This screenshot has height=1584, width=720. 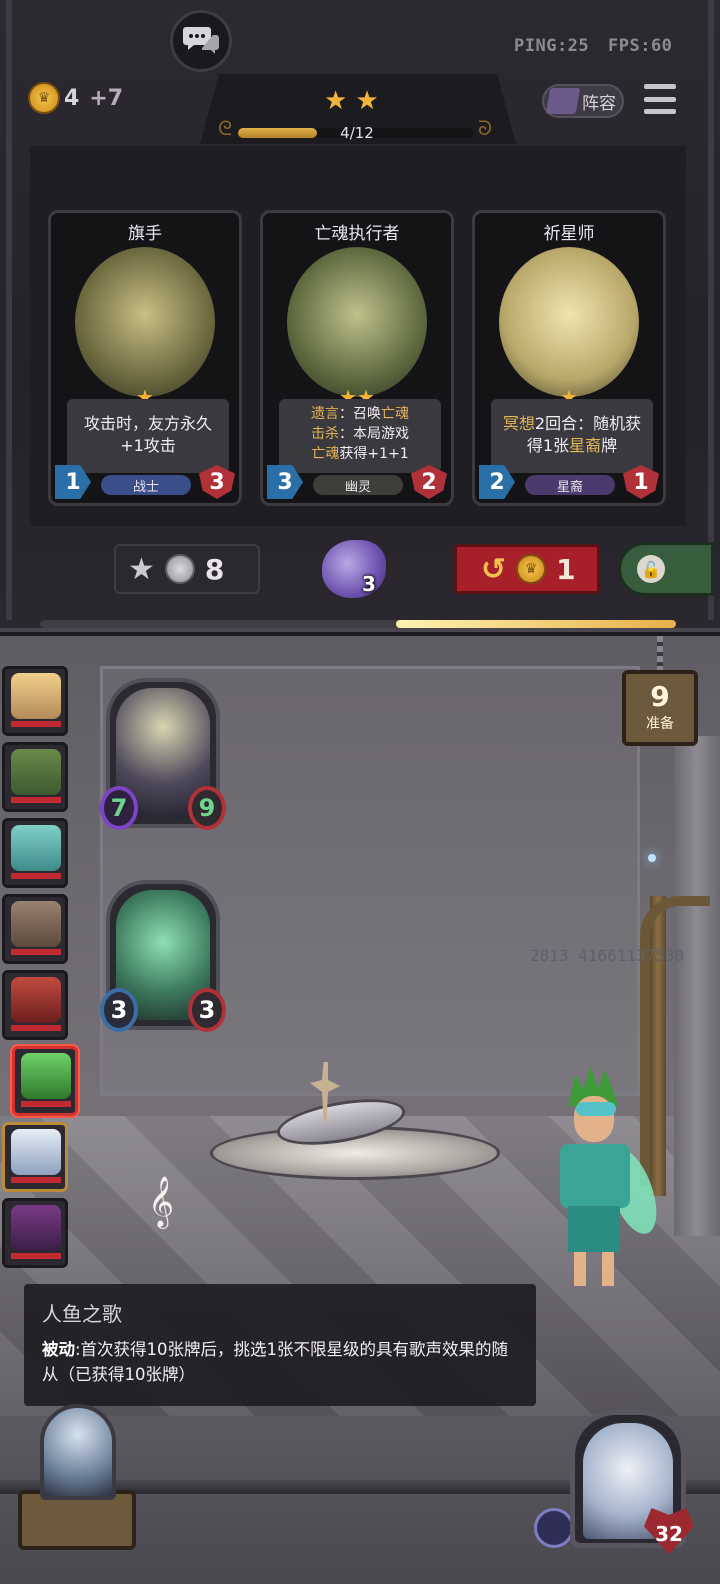 I want to click on ready-sign: 9 准备, so click(x=660, y=708).